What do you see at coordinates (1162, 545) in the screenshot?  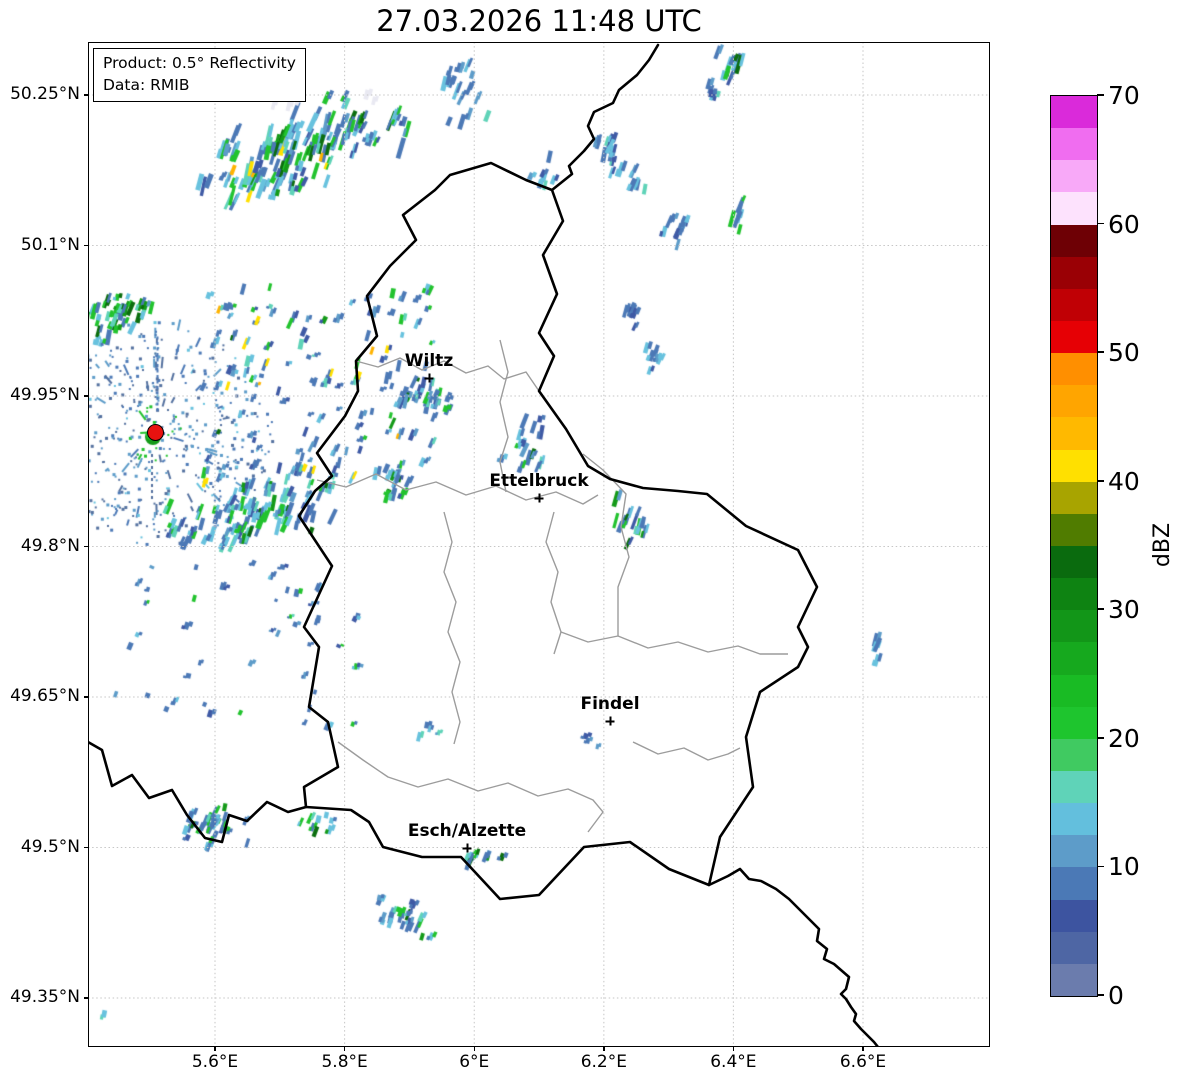 I see `colorbar-unit-label: dBZ` at bounding box center [1162, 545].